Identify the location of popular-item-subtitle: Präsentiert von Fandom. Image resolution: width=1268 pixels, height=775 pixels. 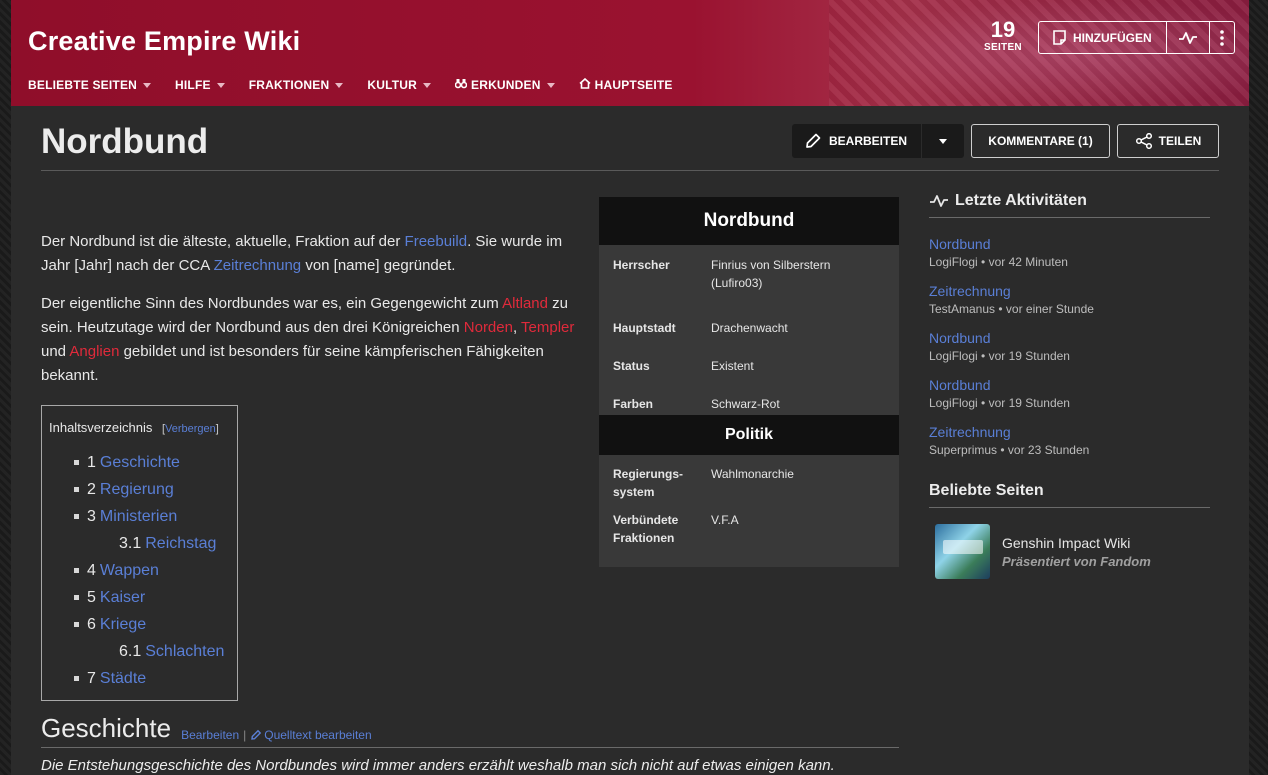
(1076, 561).